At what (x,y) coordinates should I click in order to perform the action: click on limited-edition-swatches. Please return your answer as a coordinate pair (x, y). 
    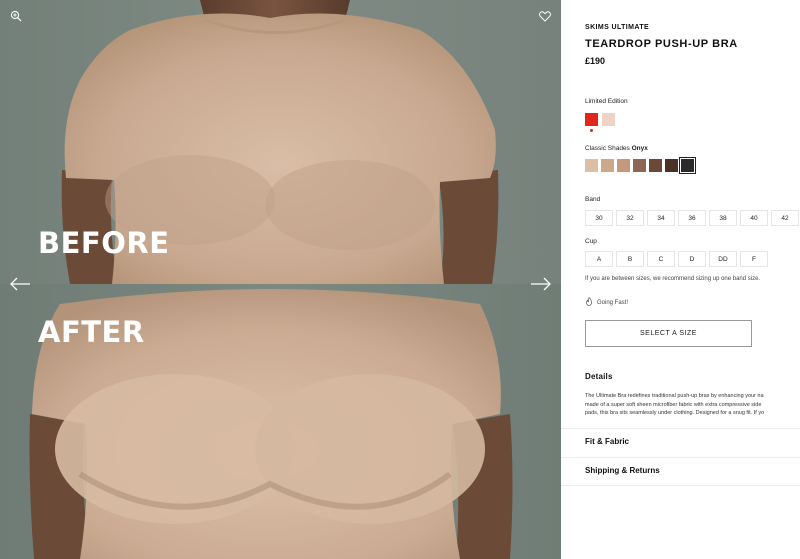
    Looking at the image, I should click on (600, 122).